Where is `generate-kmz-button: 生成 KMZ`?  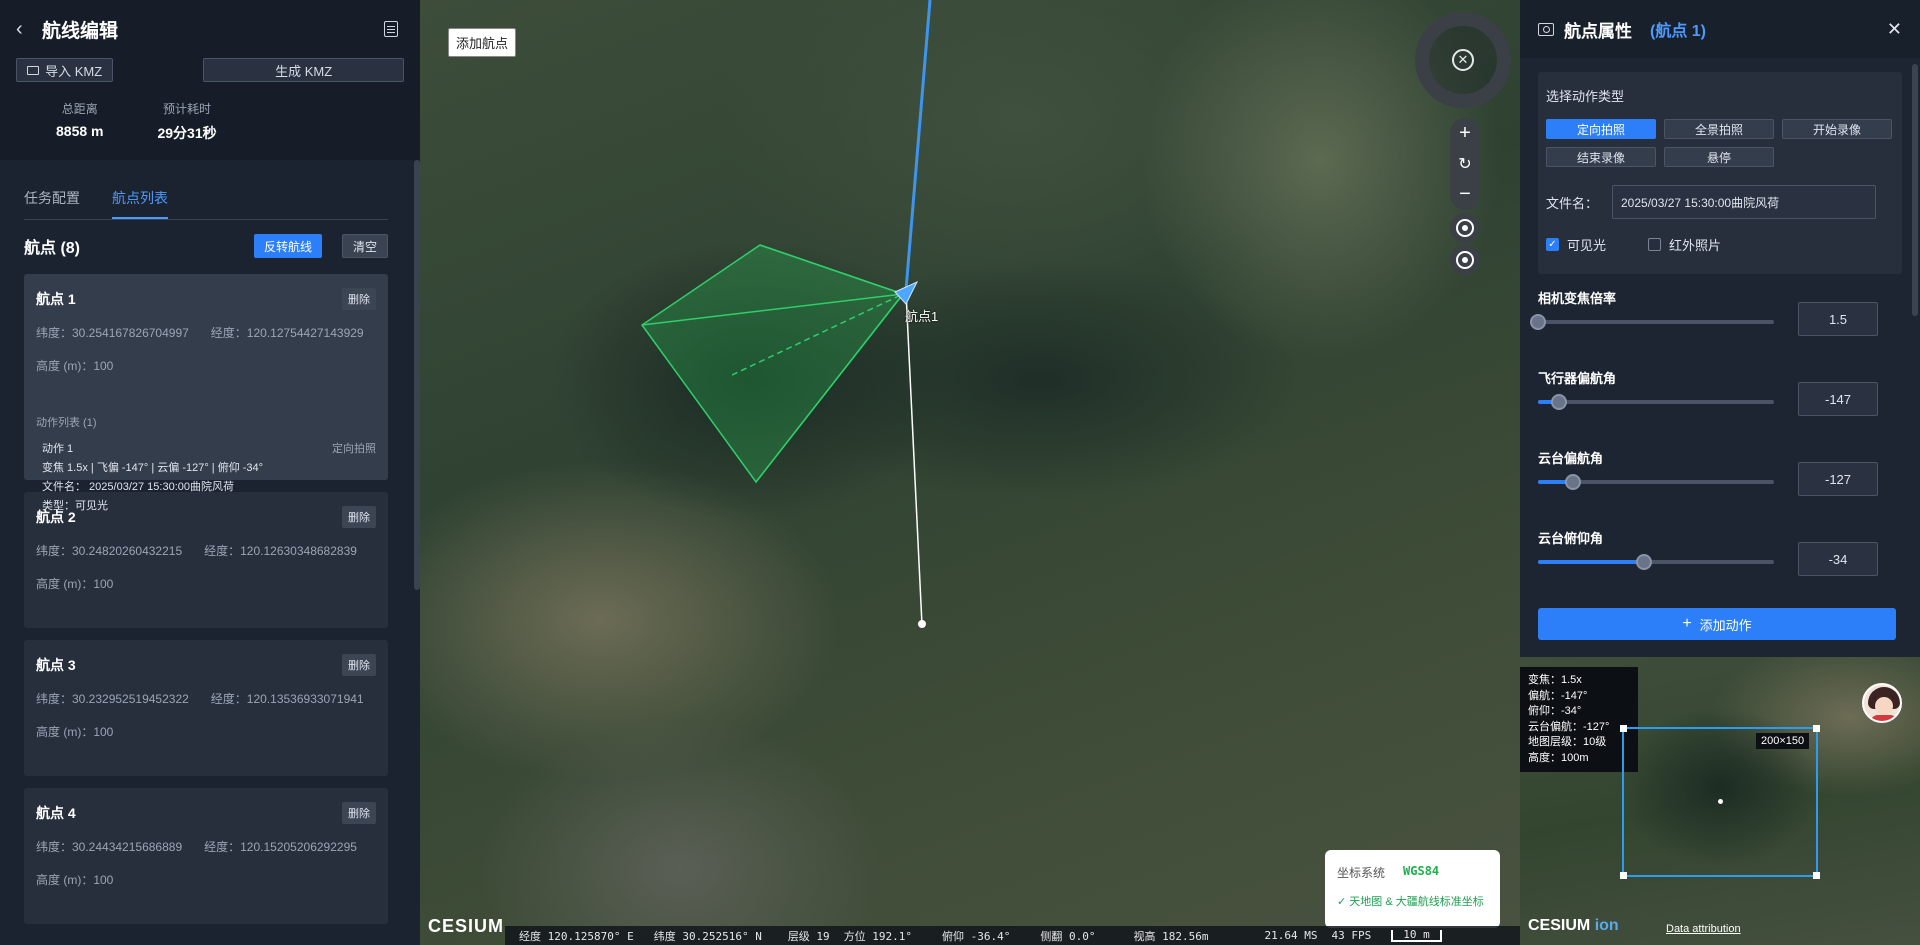
generate-kmz-button: 生成 KMZ is located at coordinates (303, 70).